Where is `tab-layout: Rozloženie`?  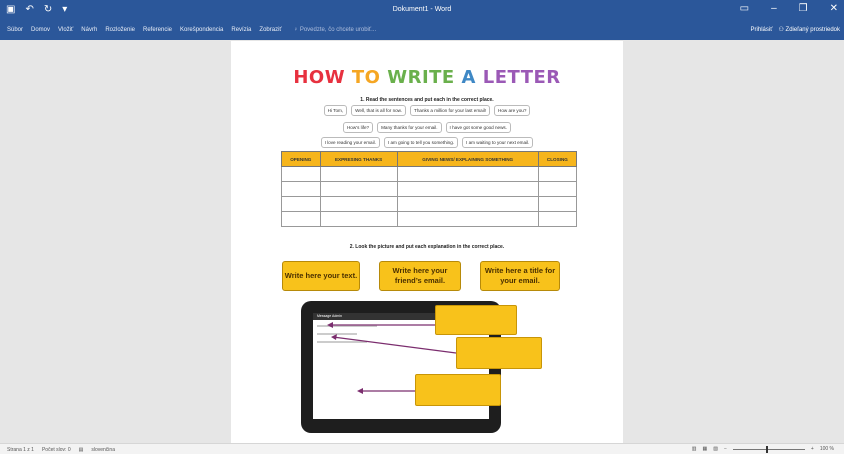
tab-layout: Rozloženie is located at coordinates (120, 30).